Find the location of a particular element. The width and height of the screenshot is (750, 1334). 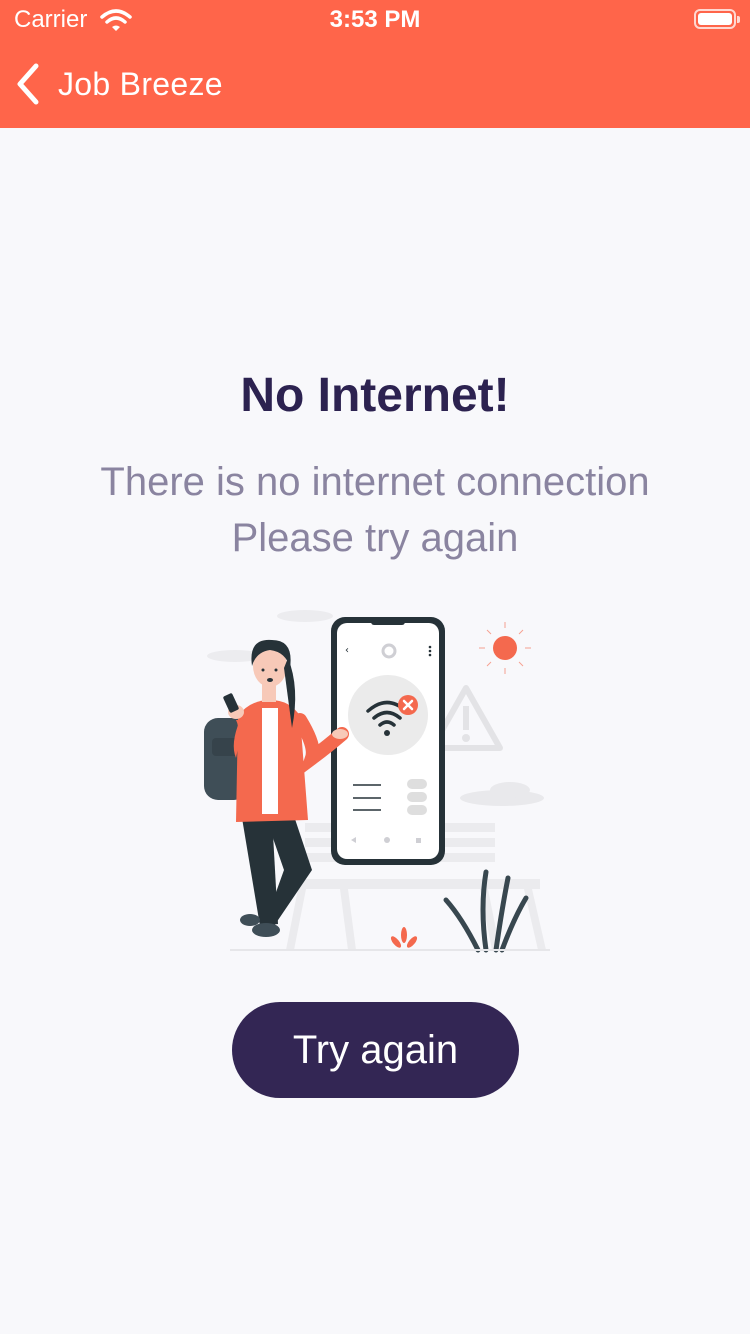

back-button: Job Breeze is located at coordinates (118, 84).